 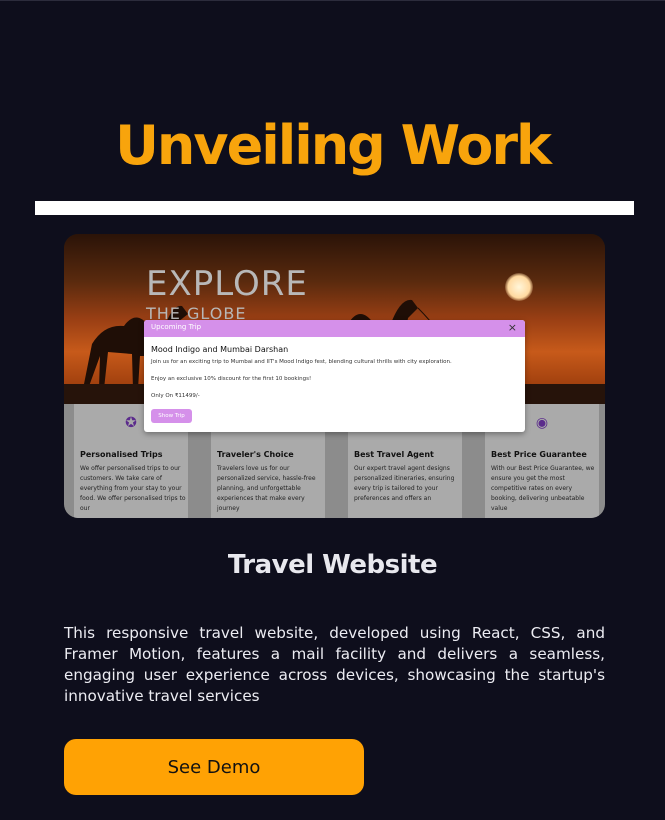 I want to click on feature-title: Best Travel Agent, so click(x=394, y=454).